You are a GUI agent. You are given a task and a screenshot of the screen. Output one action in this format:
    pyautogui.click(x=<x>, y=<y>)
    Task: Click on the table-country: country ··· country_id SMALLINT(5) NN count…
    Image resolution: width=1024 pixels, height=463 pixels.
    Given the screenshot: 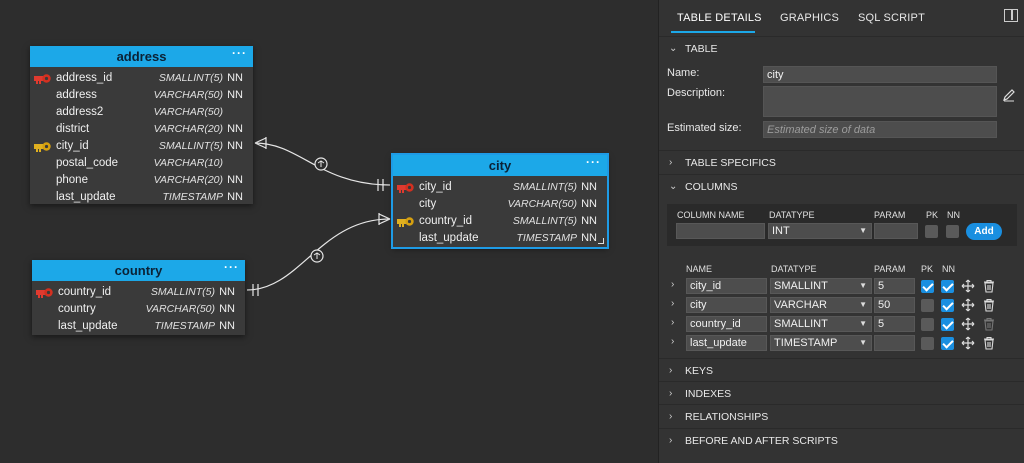 What is the action you would take?
    pyautogui.click(x=138, y=297)
    